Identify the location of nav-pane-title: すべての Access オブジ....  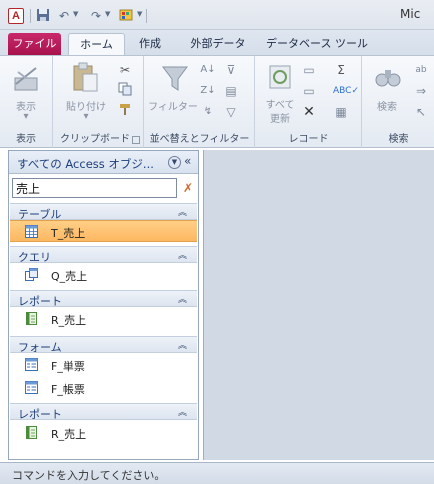
(85, 164).